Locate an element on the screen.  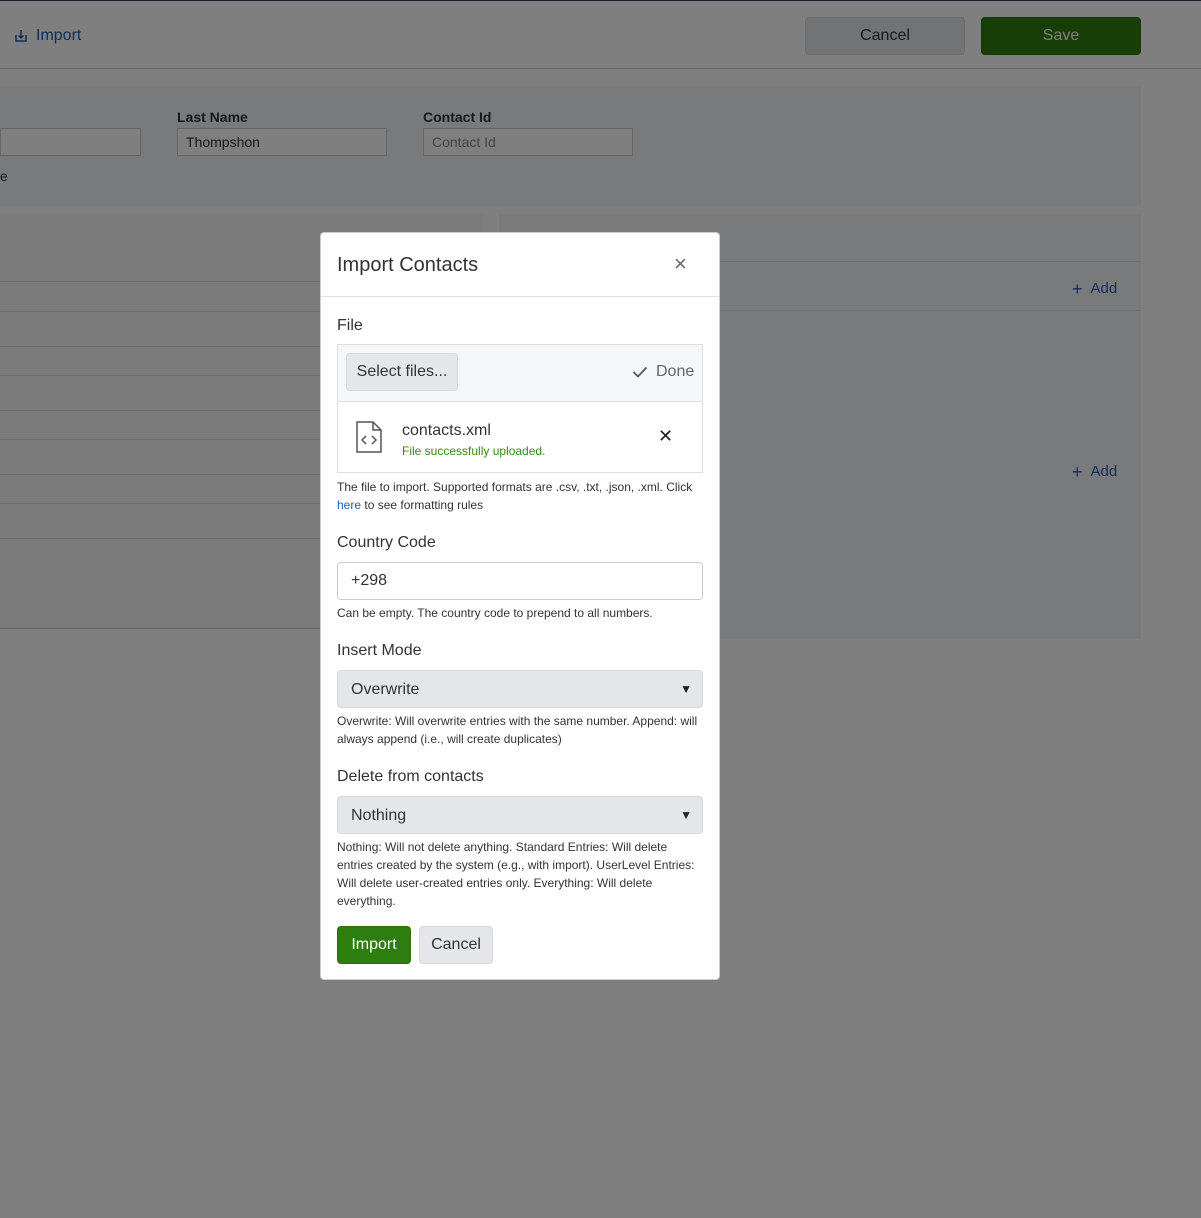
done-label: Done is located at coordinates (675, 371).